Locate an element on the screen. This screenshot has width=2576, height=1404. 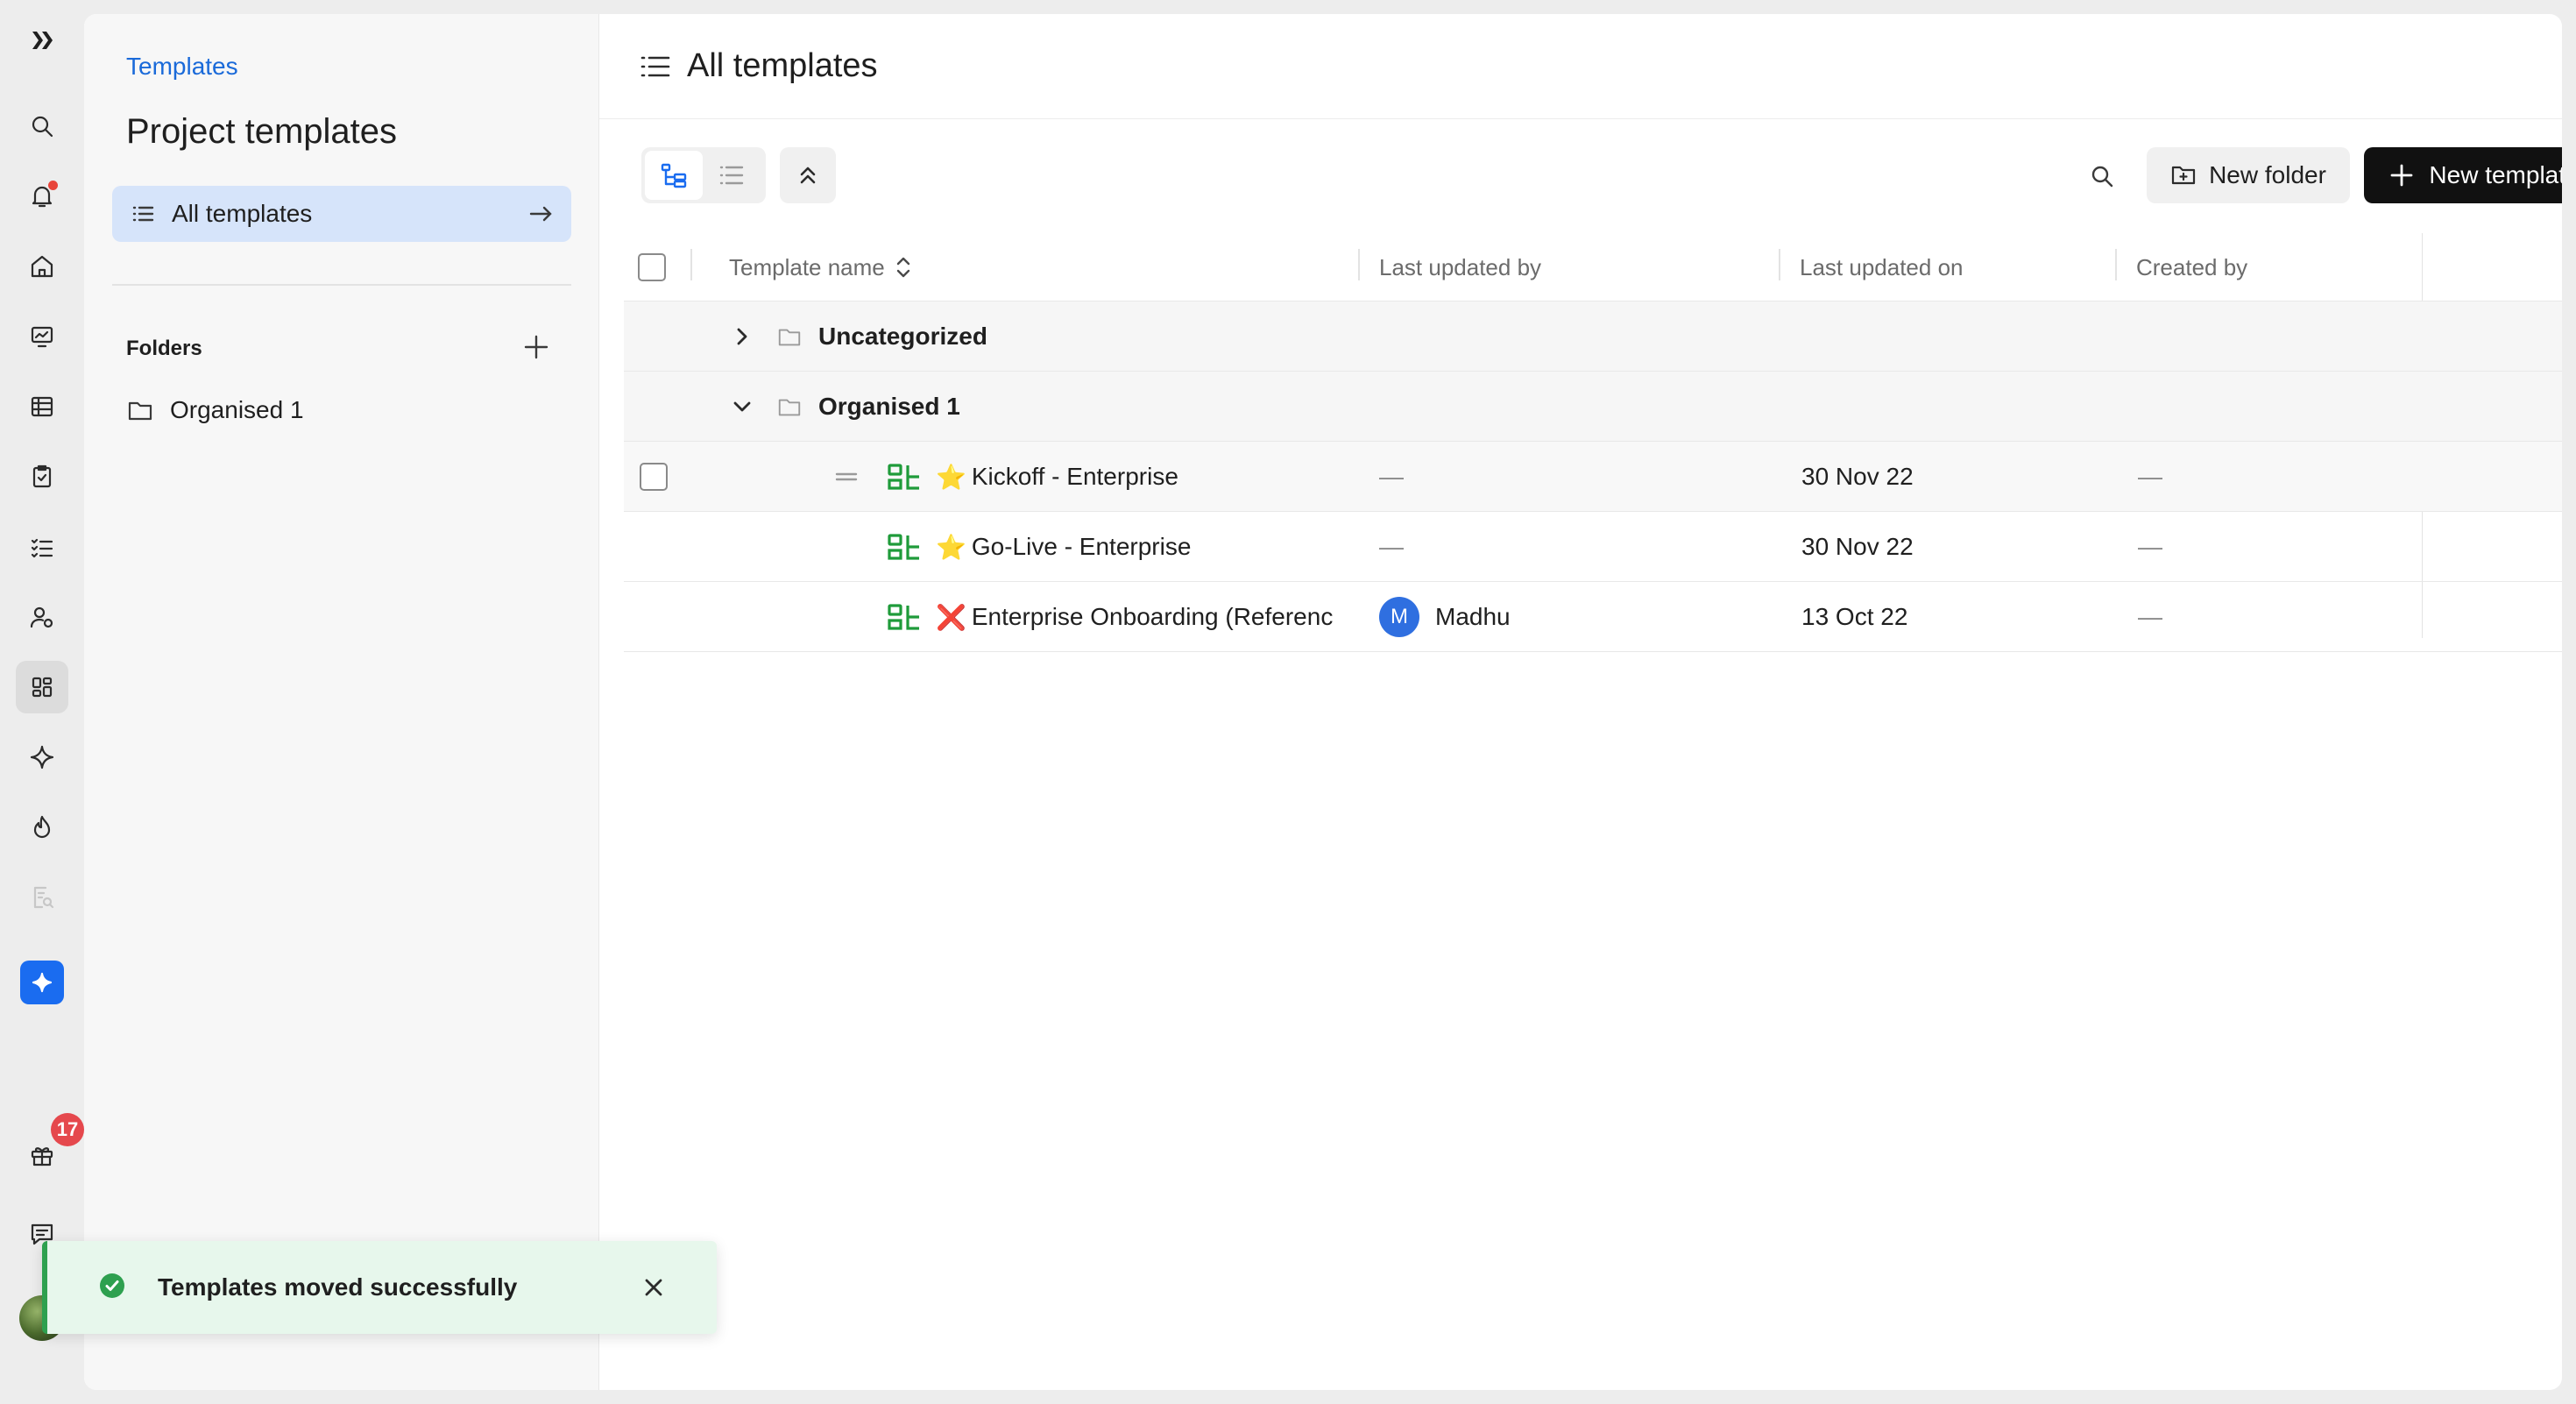
new-folder-label: New folder is located at coordinates (2267, 174).